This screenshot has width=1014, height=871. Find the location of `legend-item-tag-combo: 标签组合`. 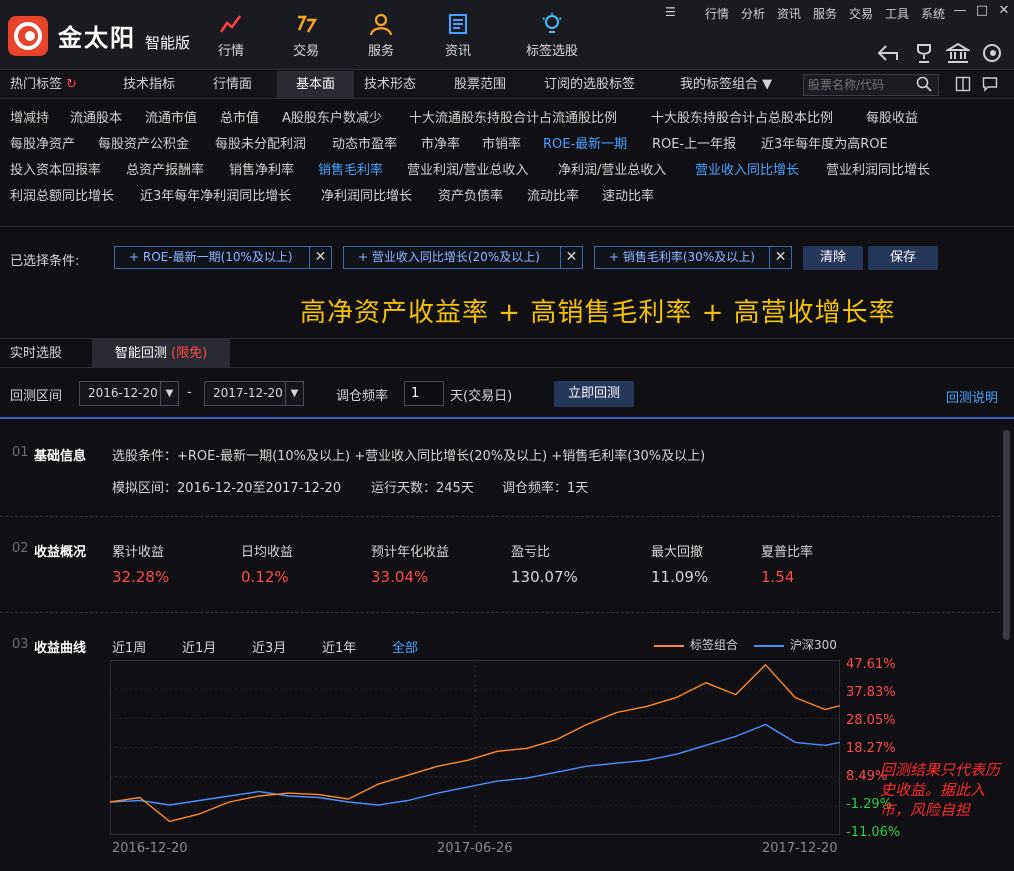

legend-item-tag-combo: 标签组合 is located at coordinates (696, 644).